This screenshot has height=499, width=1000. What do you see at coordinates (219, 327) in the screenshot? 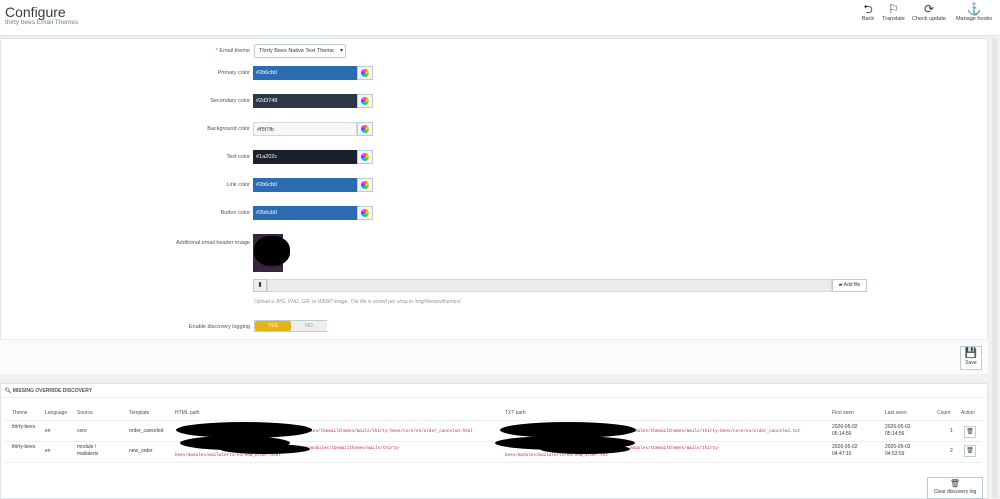
I see `discovery-logging-label: Enable discovery logging` at bounding box center [219, 327].